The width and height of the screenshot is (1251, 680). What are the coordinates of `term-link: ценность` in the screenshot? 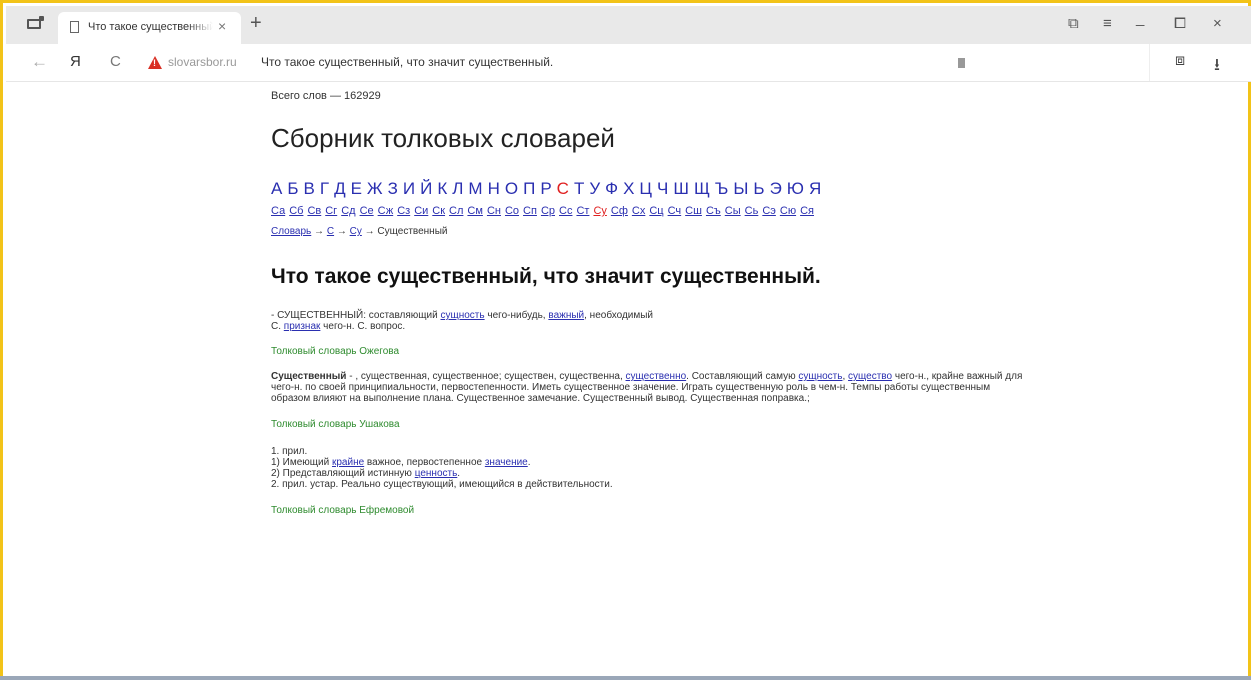 It's located at (436, 473).